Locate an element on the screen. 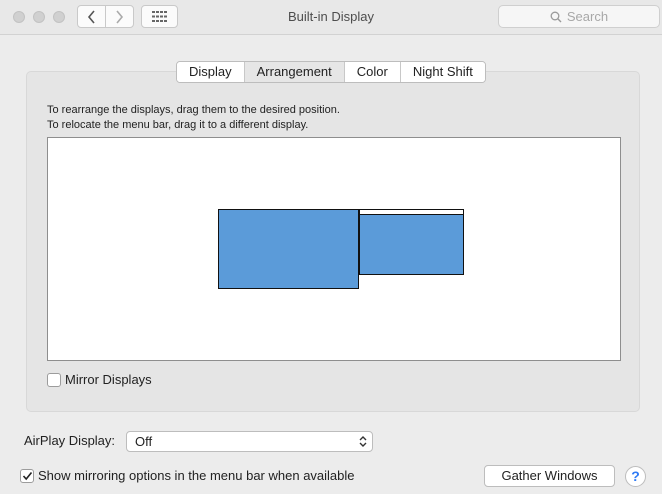 This screenshot has width=662, height=494. tab-arrangement: Arrangement is located at coordinates (293, 72).